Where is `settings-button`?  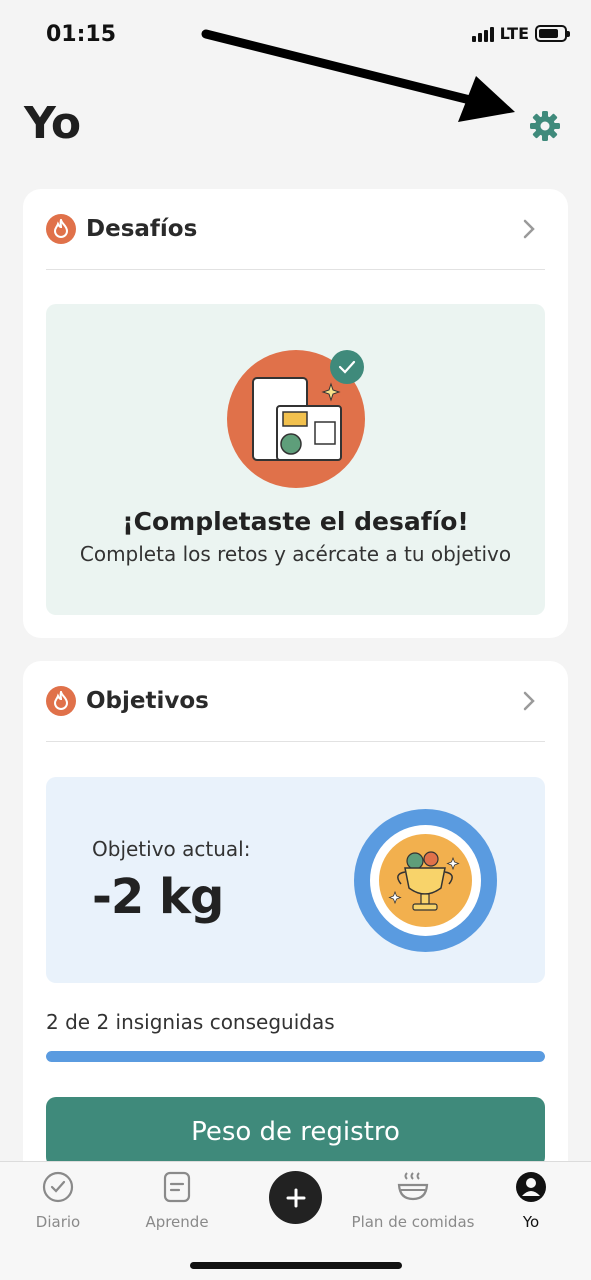
settings-button is located at coordinates (545, 126).